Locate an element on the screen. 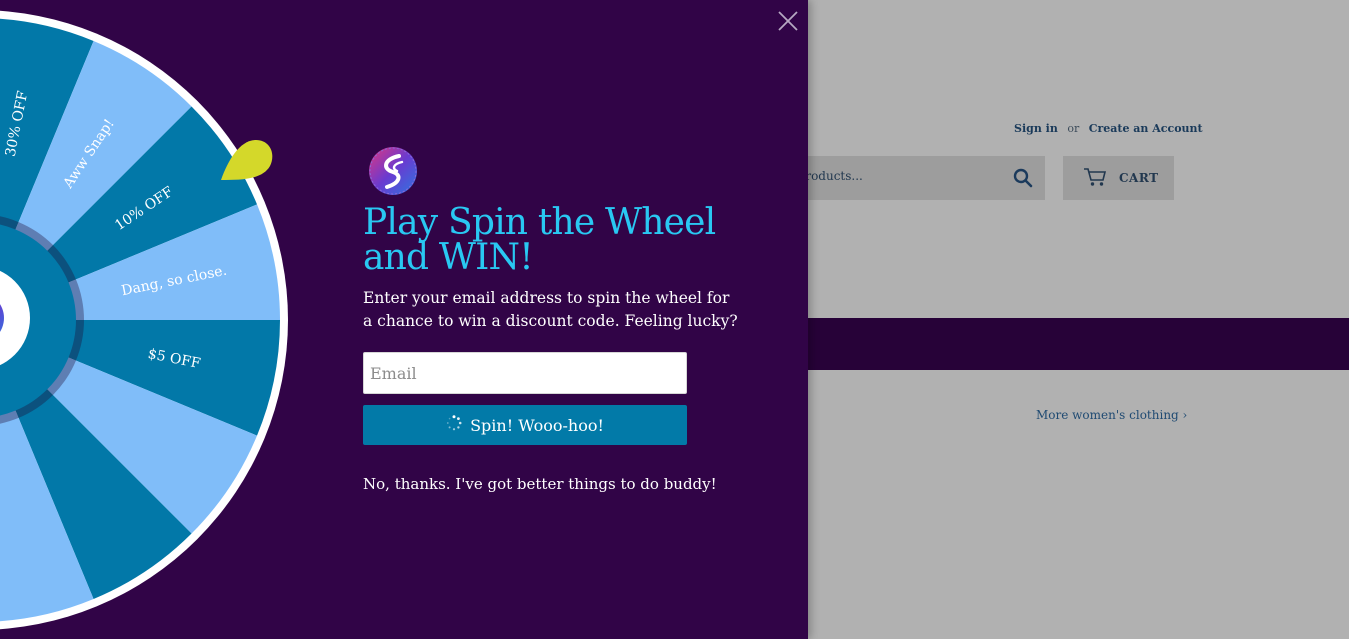  email-field is located at coordinates (525, 373).